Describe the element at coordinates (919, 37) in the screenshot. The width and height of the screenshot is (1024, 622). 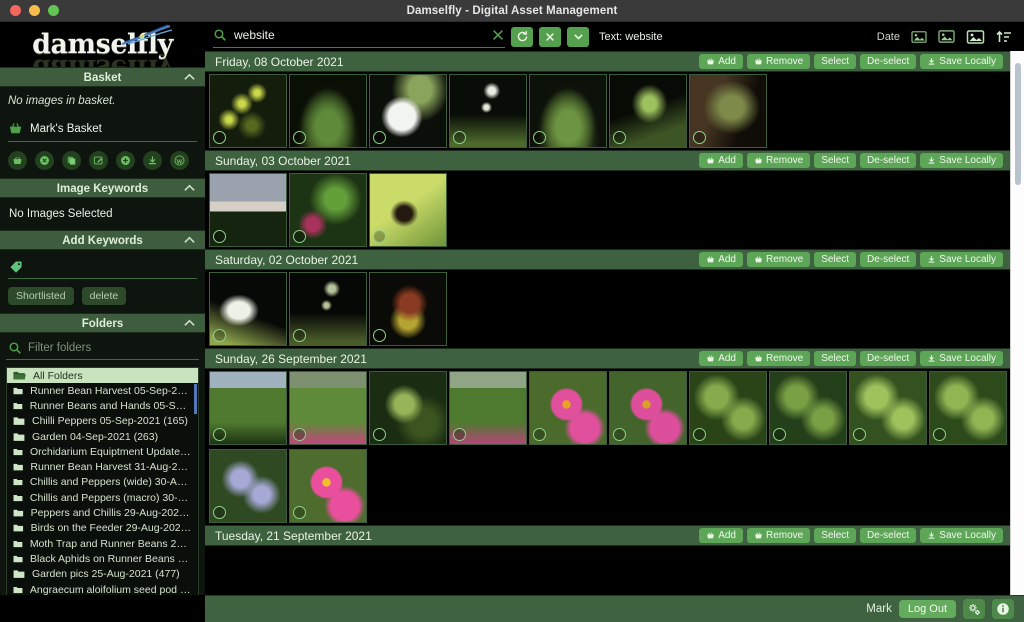
I see `small-thumbnails-icon` at that location.